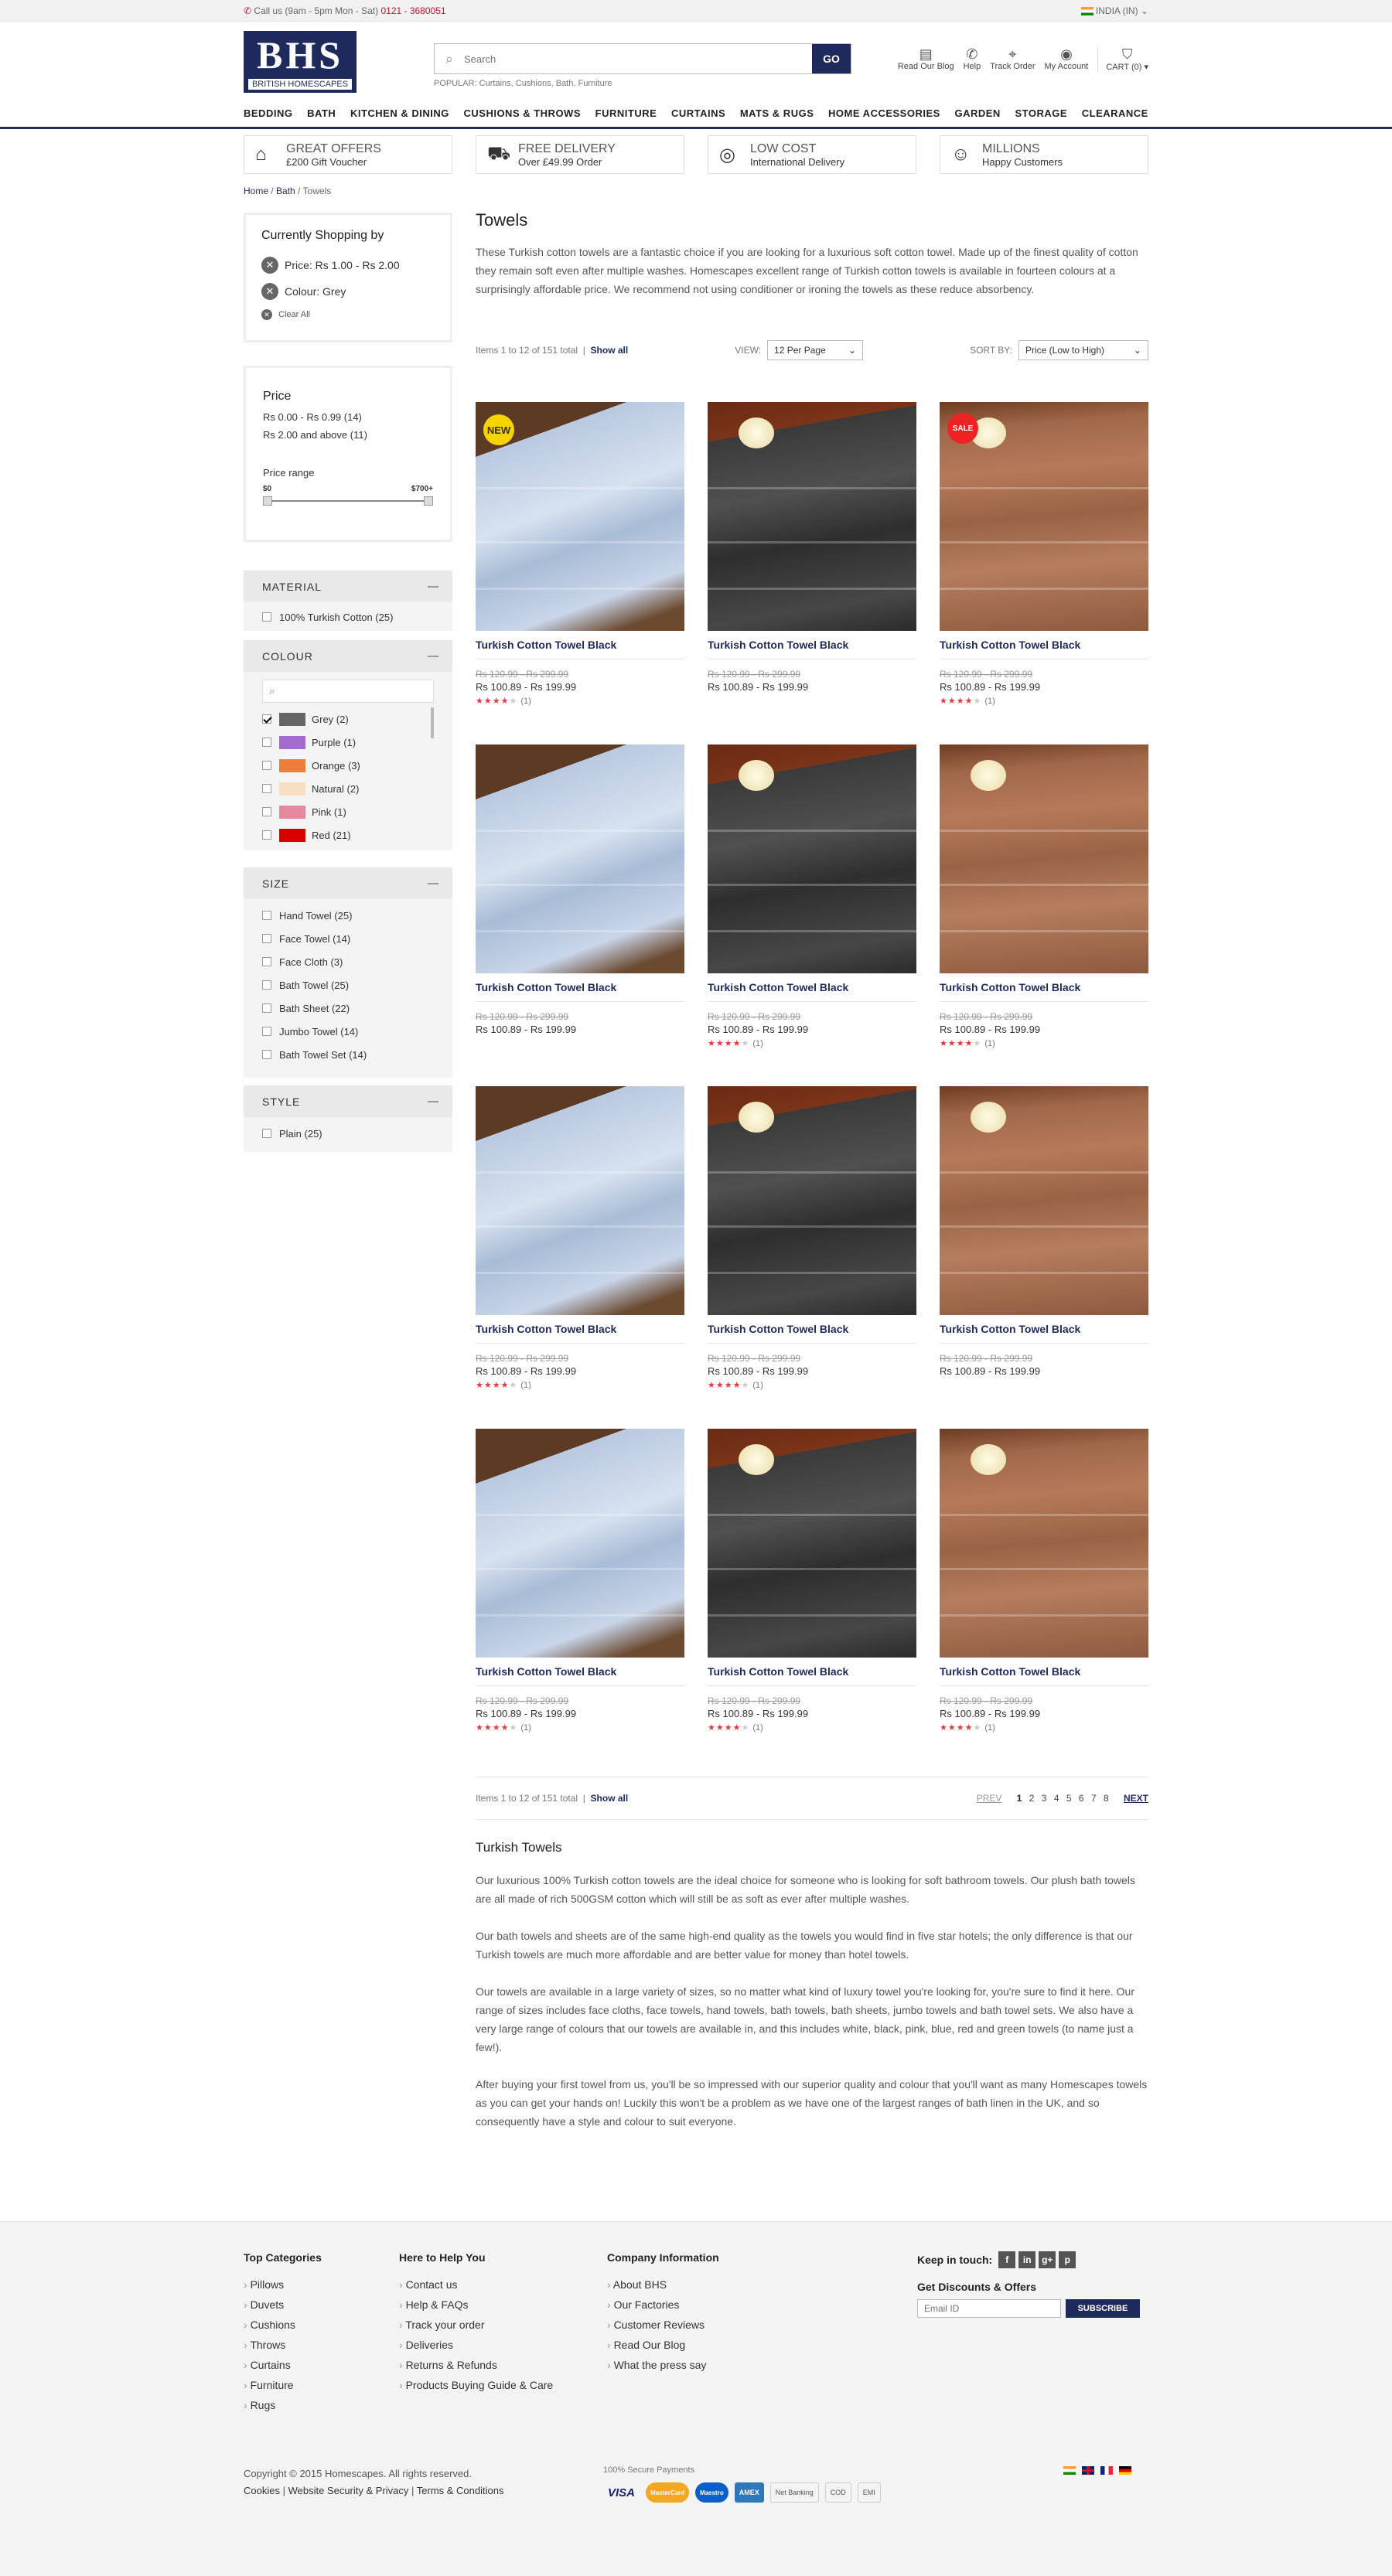 This screenshot has height=2576, width=1392. Describe the element at coordinates (348, 742) in the screenshot. I see `colour-option-purple: Purple (1)` at that location.